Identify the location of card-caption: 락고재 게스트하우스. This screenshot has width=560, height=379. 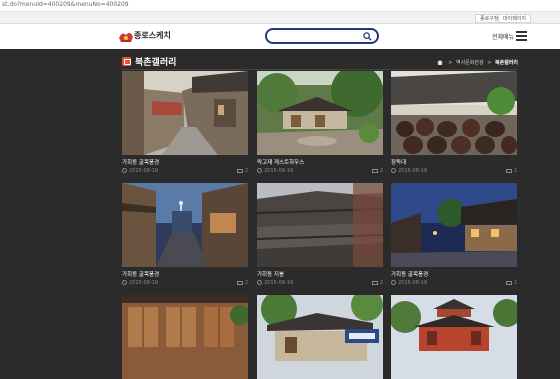
(281, 163).